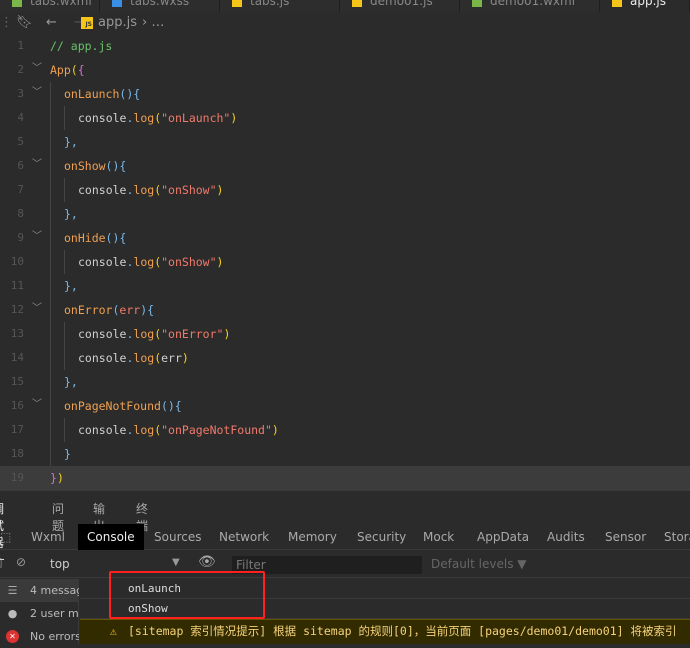 This screenshot has height=648, width=690. Describe the element at coordinates (81, 46) in the screenshot. I see `code-text: // app.js` at that location.